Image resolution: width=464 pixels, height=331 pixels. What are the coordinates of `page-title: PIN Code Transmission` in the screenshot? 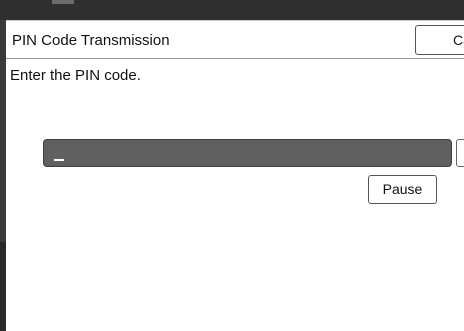 It's located at (91, 40).